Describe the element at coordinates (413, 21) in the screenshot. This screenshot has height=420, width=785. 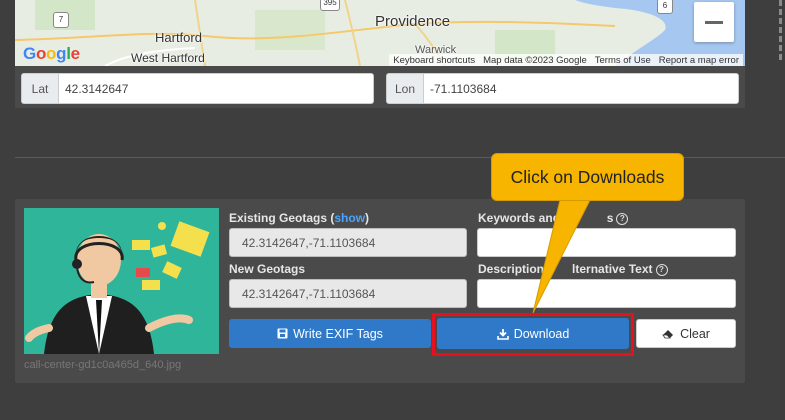
I see `map-city-label: Providence` at that location.